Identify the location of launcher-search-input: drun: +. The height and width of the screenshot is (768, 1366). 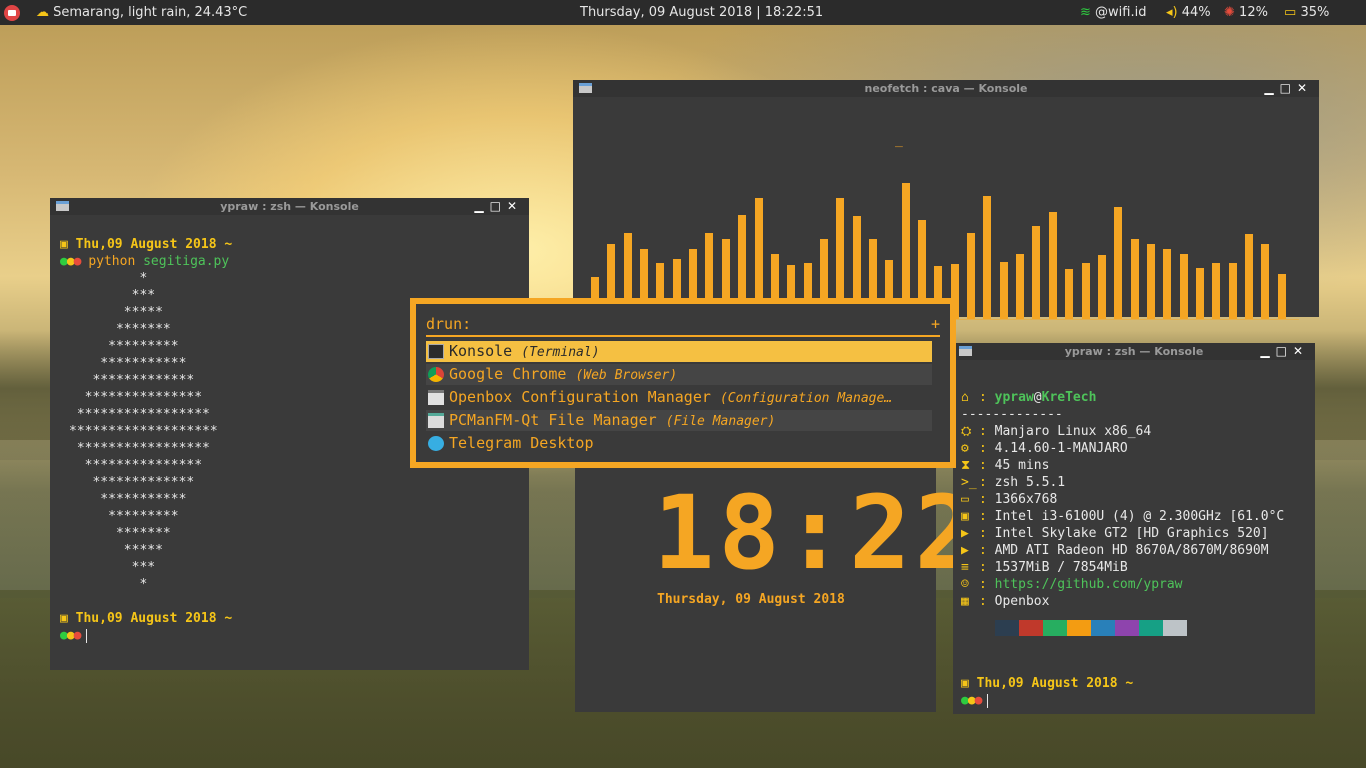
(683, 326).